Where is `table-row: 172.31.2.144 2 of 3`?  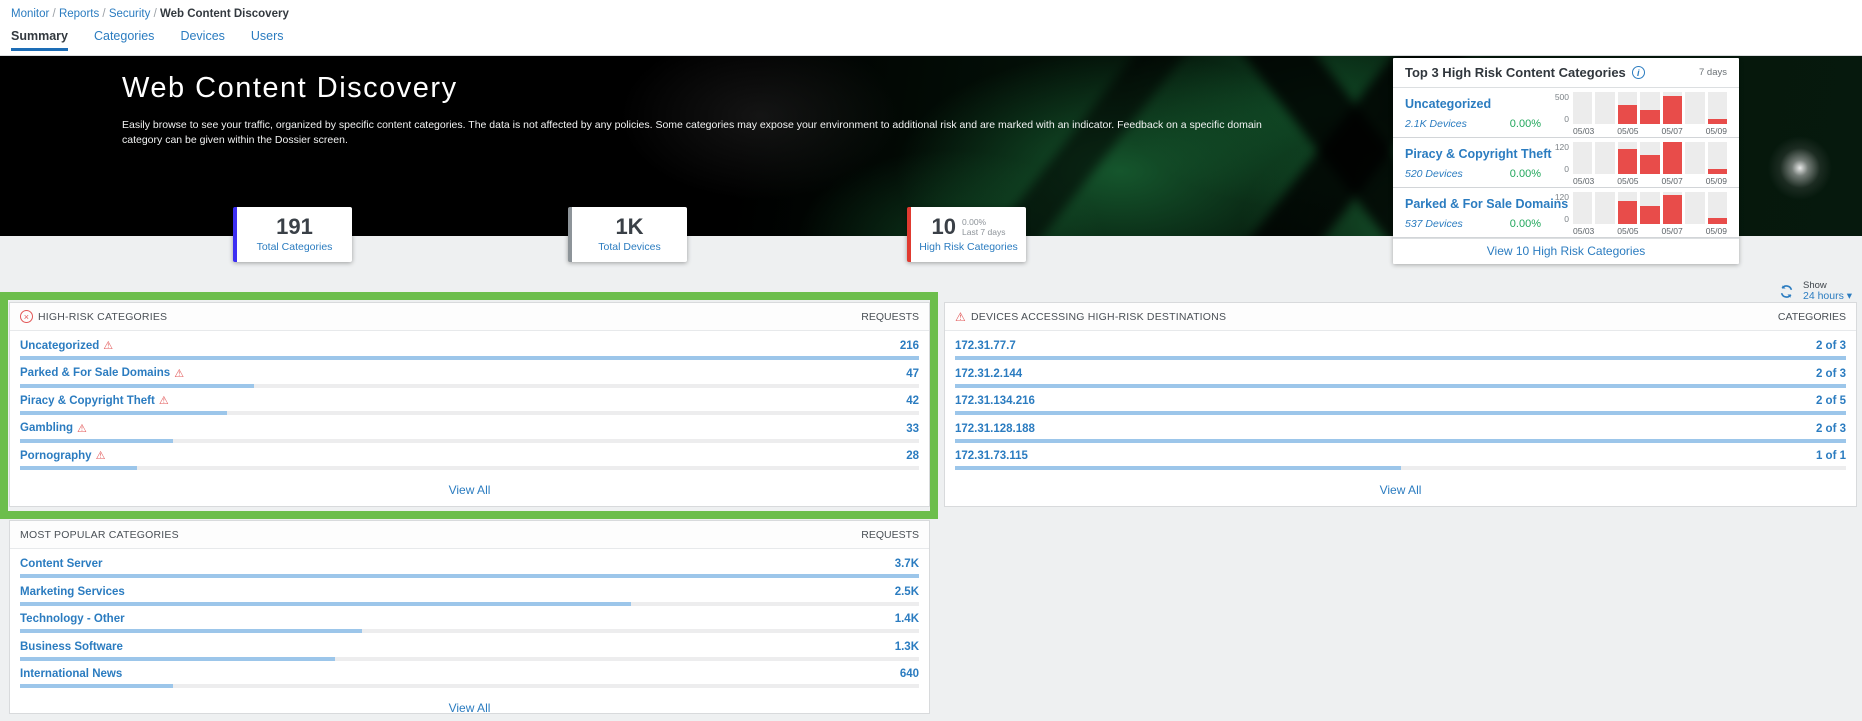
table-row: 172.31.2.144 2 of 3 is located at coordinates (1400, 378).